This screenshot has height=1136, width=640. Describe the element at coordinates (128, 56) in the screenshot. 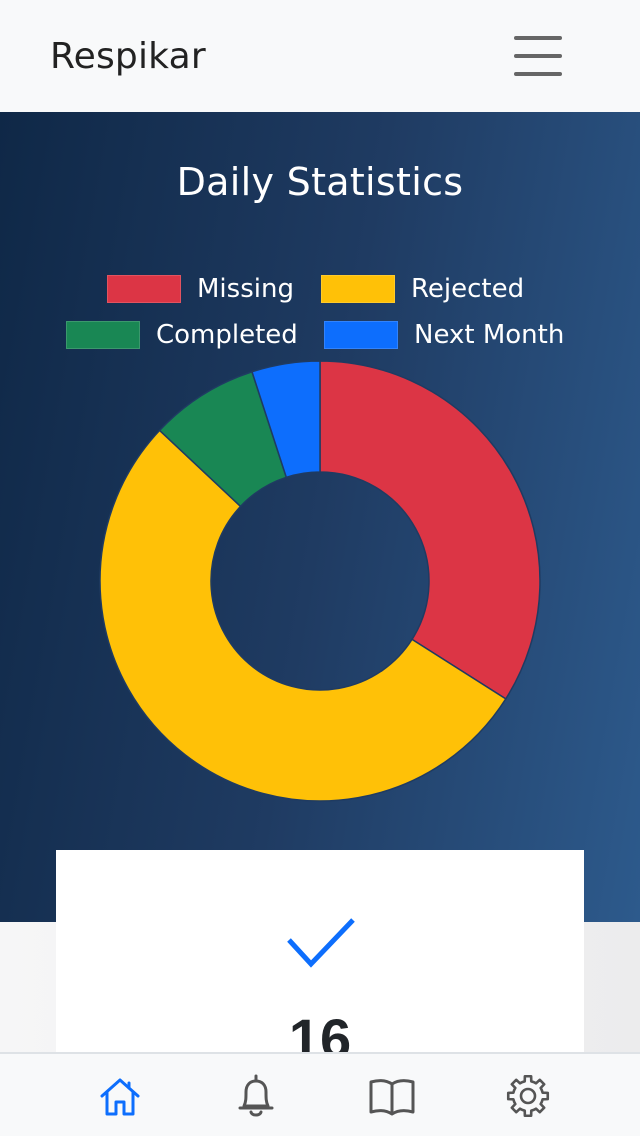

I see `brand-title: Respikar` at that location.